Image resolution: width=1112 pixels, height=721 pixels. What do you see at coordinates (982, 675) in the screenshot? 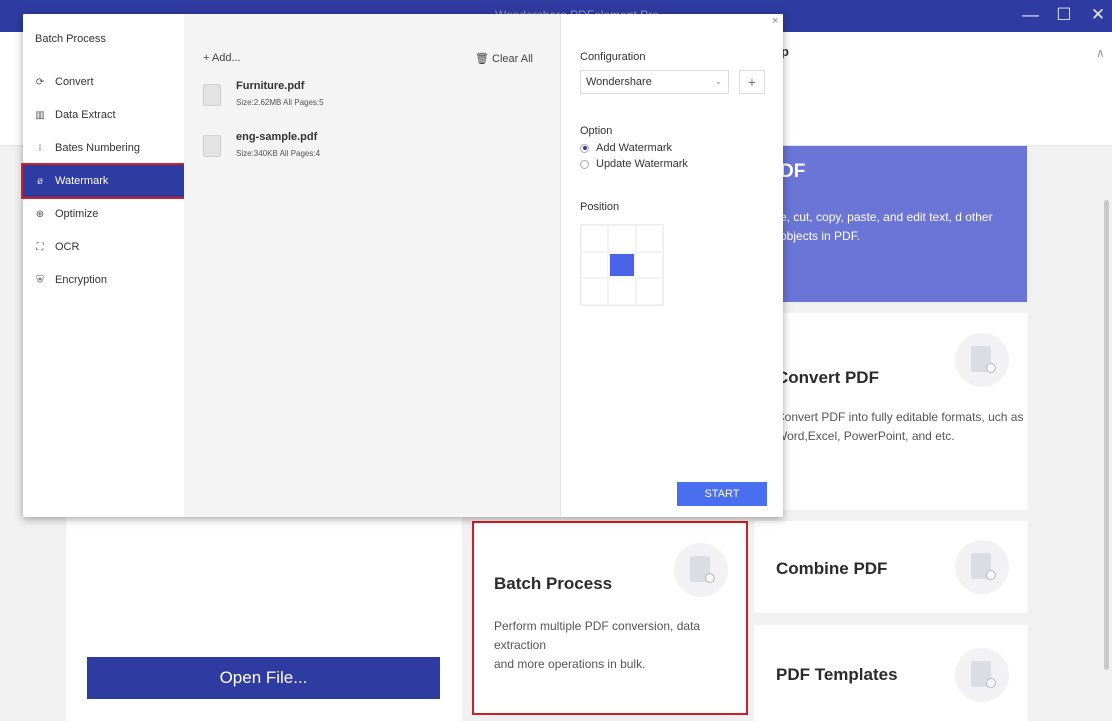
I see `pdf-templates-icon` at bounding box center [982, 675].